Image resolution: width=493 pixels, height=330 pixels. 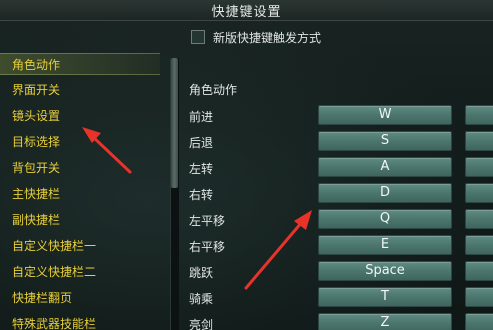 What do you see at coordinates (80, 168) in the screenshot?
I see `sidebar-item-bag-toggle: 背包开关` at bounding box center [80, 168].